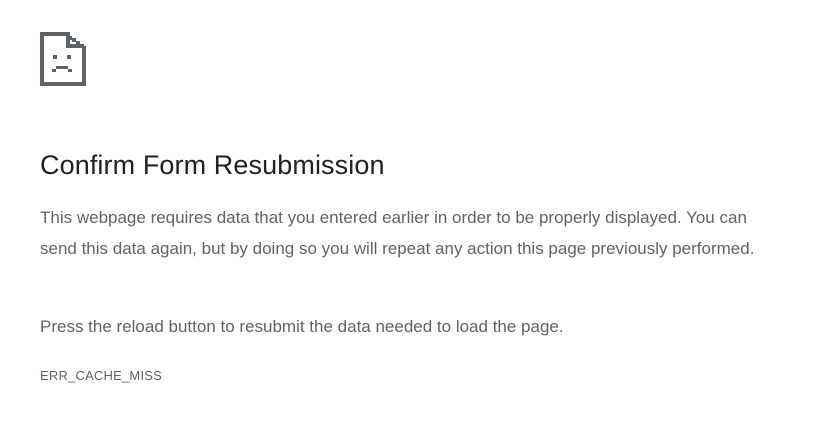 Image resolution: width=833 pixels, height=443 pixels. I want to click on error-code: ERR_CACHE_MISS, so click(101, 375).